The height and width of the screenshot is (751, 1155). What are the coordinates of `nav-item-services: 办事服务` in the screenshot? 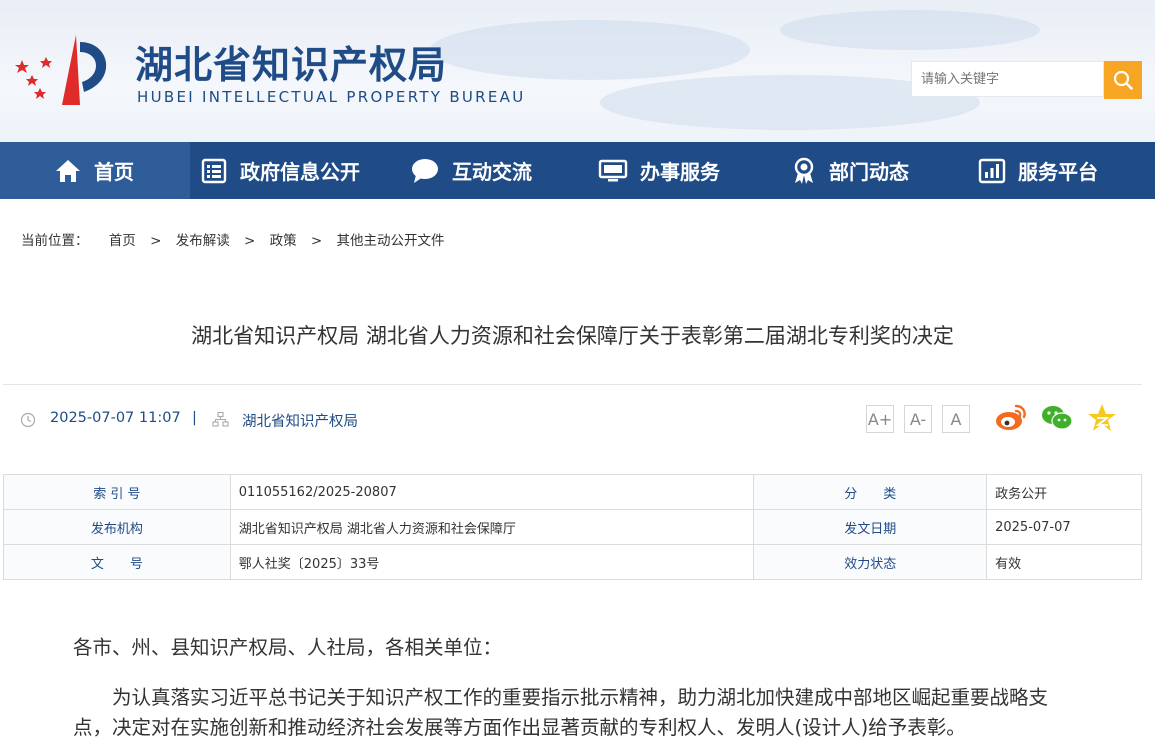 It's located at (659, 170).